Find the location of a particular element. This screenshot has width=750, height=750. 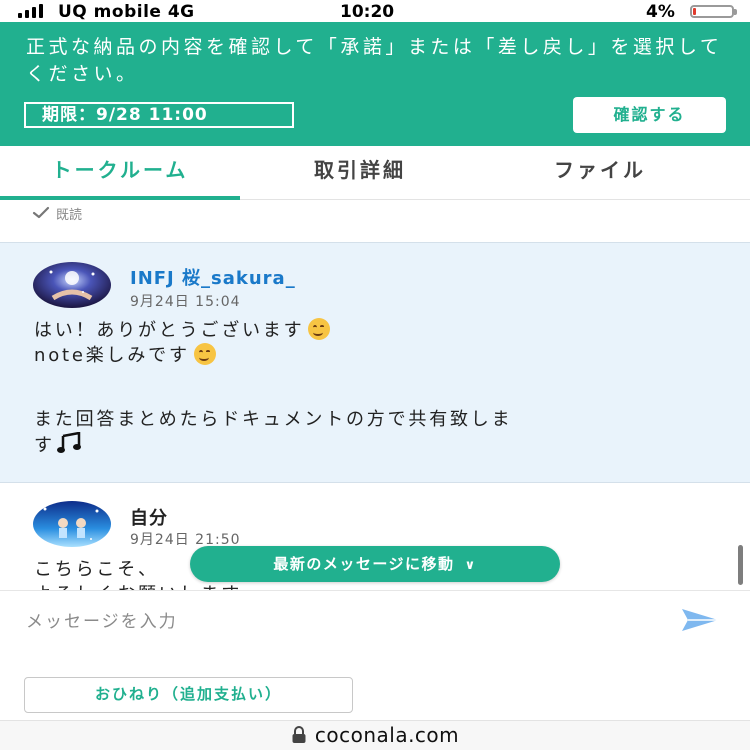

message-line: また回答まとめたらドキュメントの方で共有致しま is located at coordinates (273, 419).